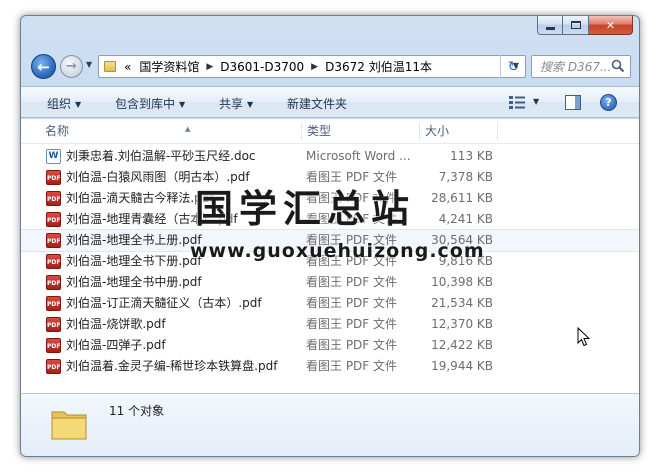  I want to click on close-button: ✕, so click(611, 25).